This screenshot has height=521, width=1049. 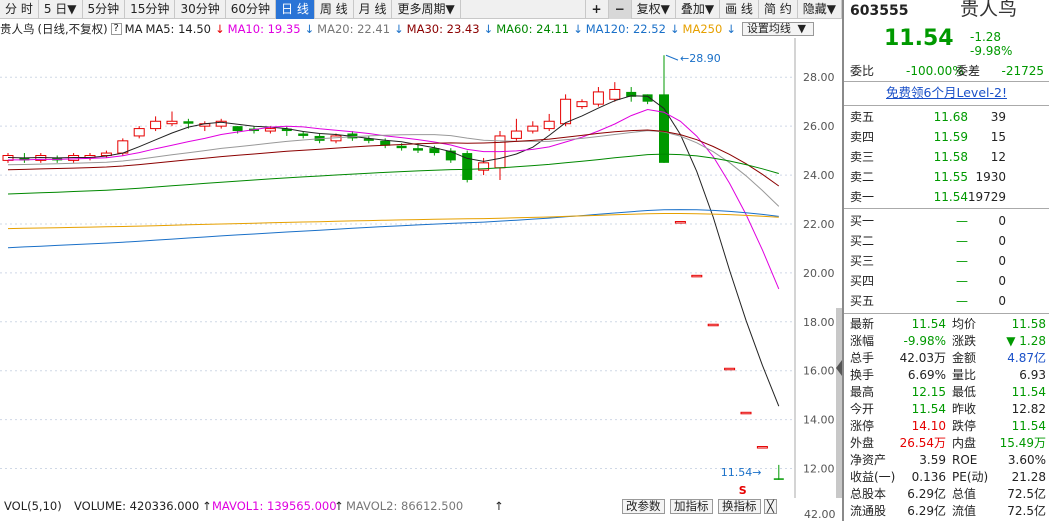 What do you see at coordinates (334, 9) in the screenshot?
I see `period-tab-7: 周 线` at bounding box center [334, 9].